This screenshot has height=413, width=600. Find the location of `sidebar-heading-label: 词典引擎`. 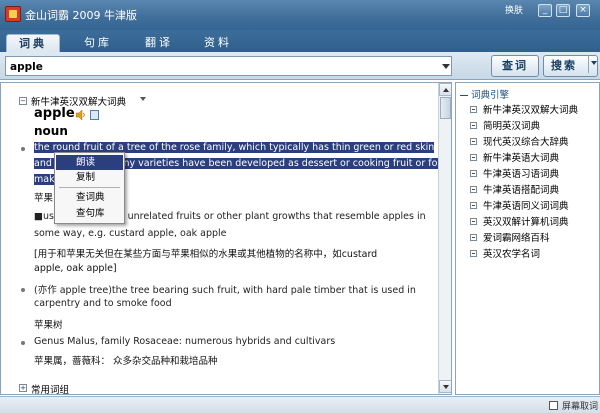

sidebar-heading-label: 词典引擎 is located at coordinates (490, 95).